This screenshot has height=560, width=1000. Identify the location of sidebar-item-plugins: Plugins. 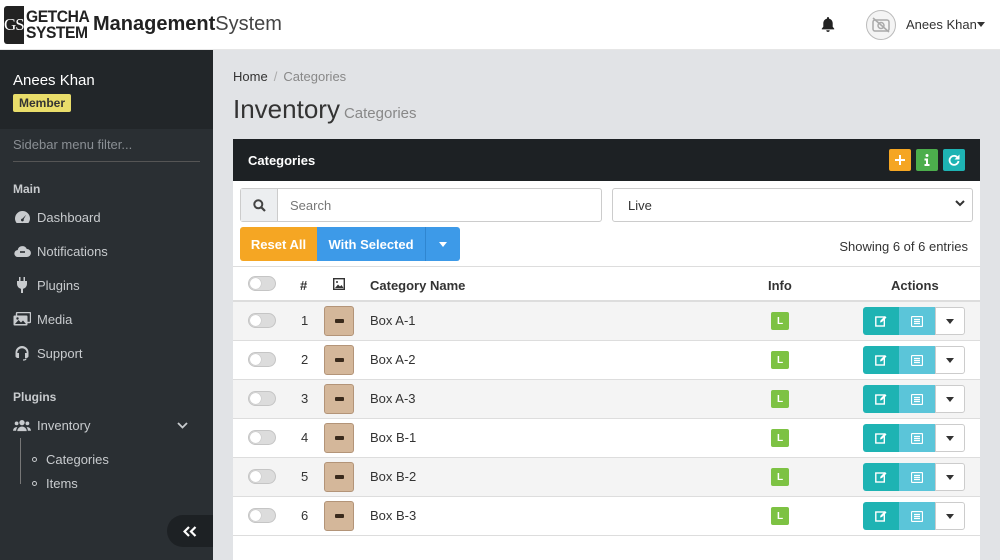
(106, 285).